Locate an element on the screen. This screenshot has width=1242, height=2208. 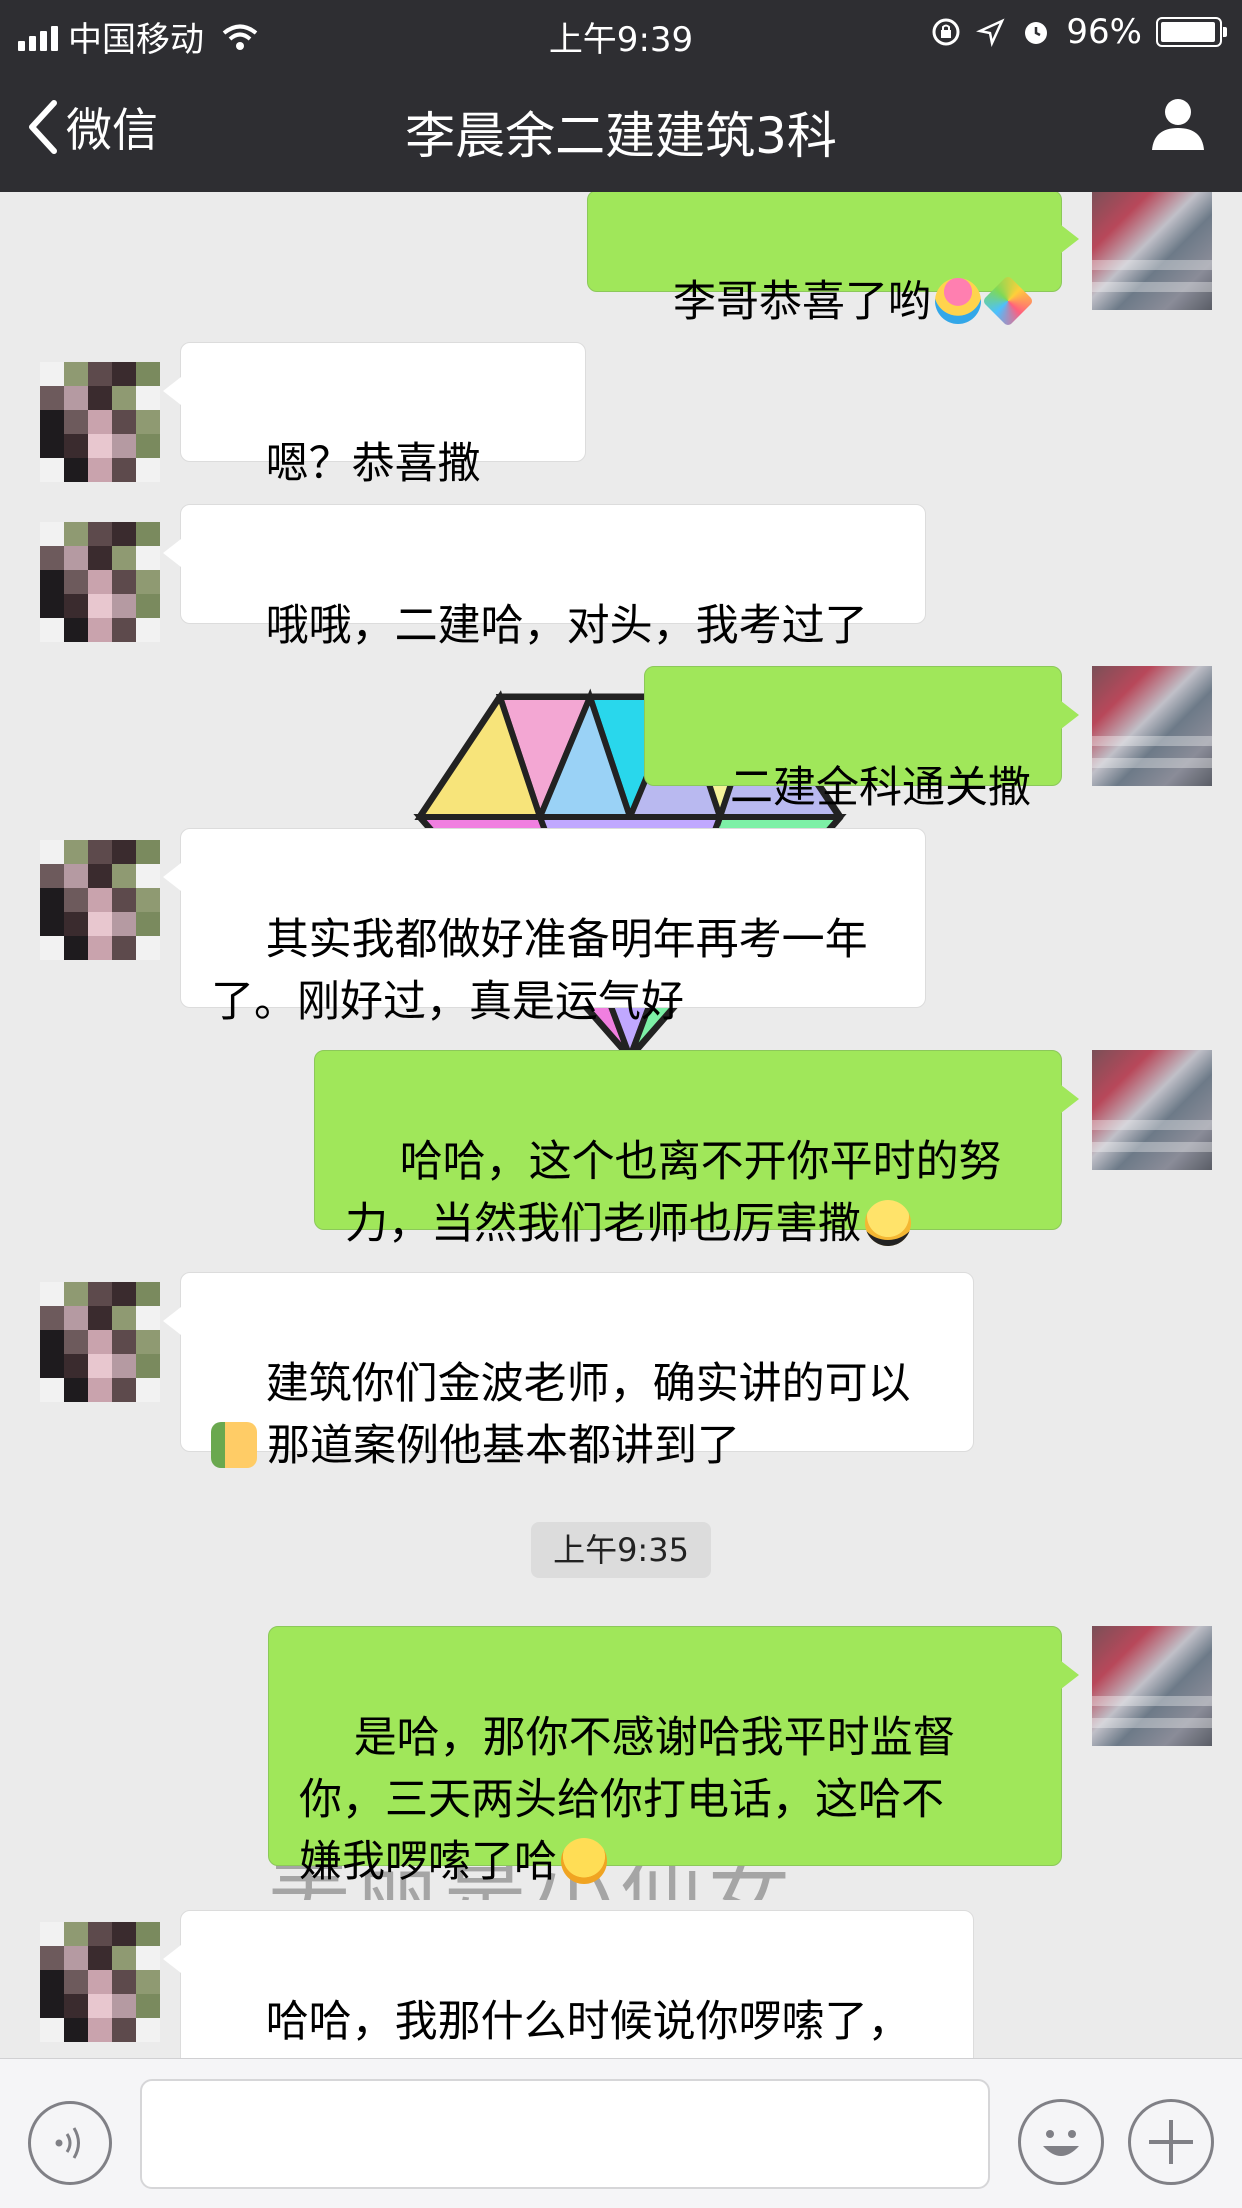
shaved-ice-emoji is located at coordinates (958, 301).